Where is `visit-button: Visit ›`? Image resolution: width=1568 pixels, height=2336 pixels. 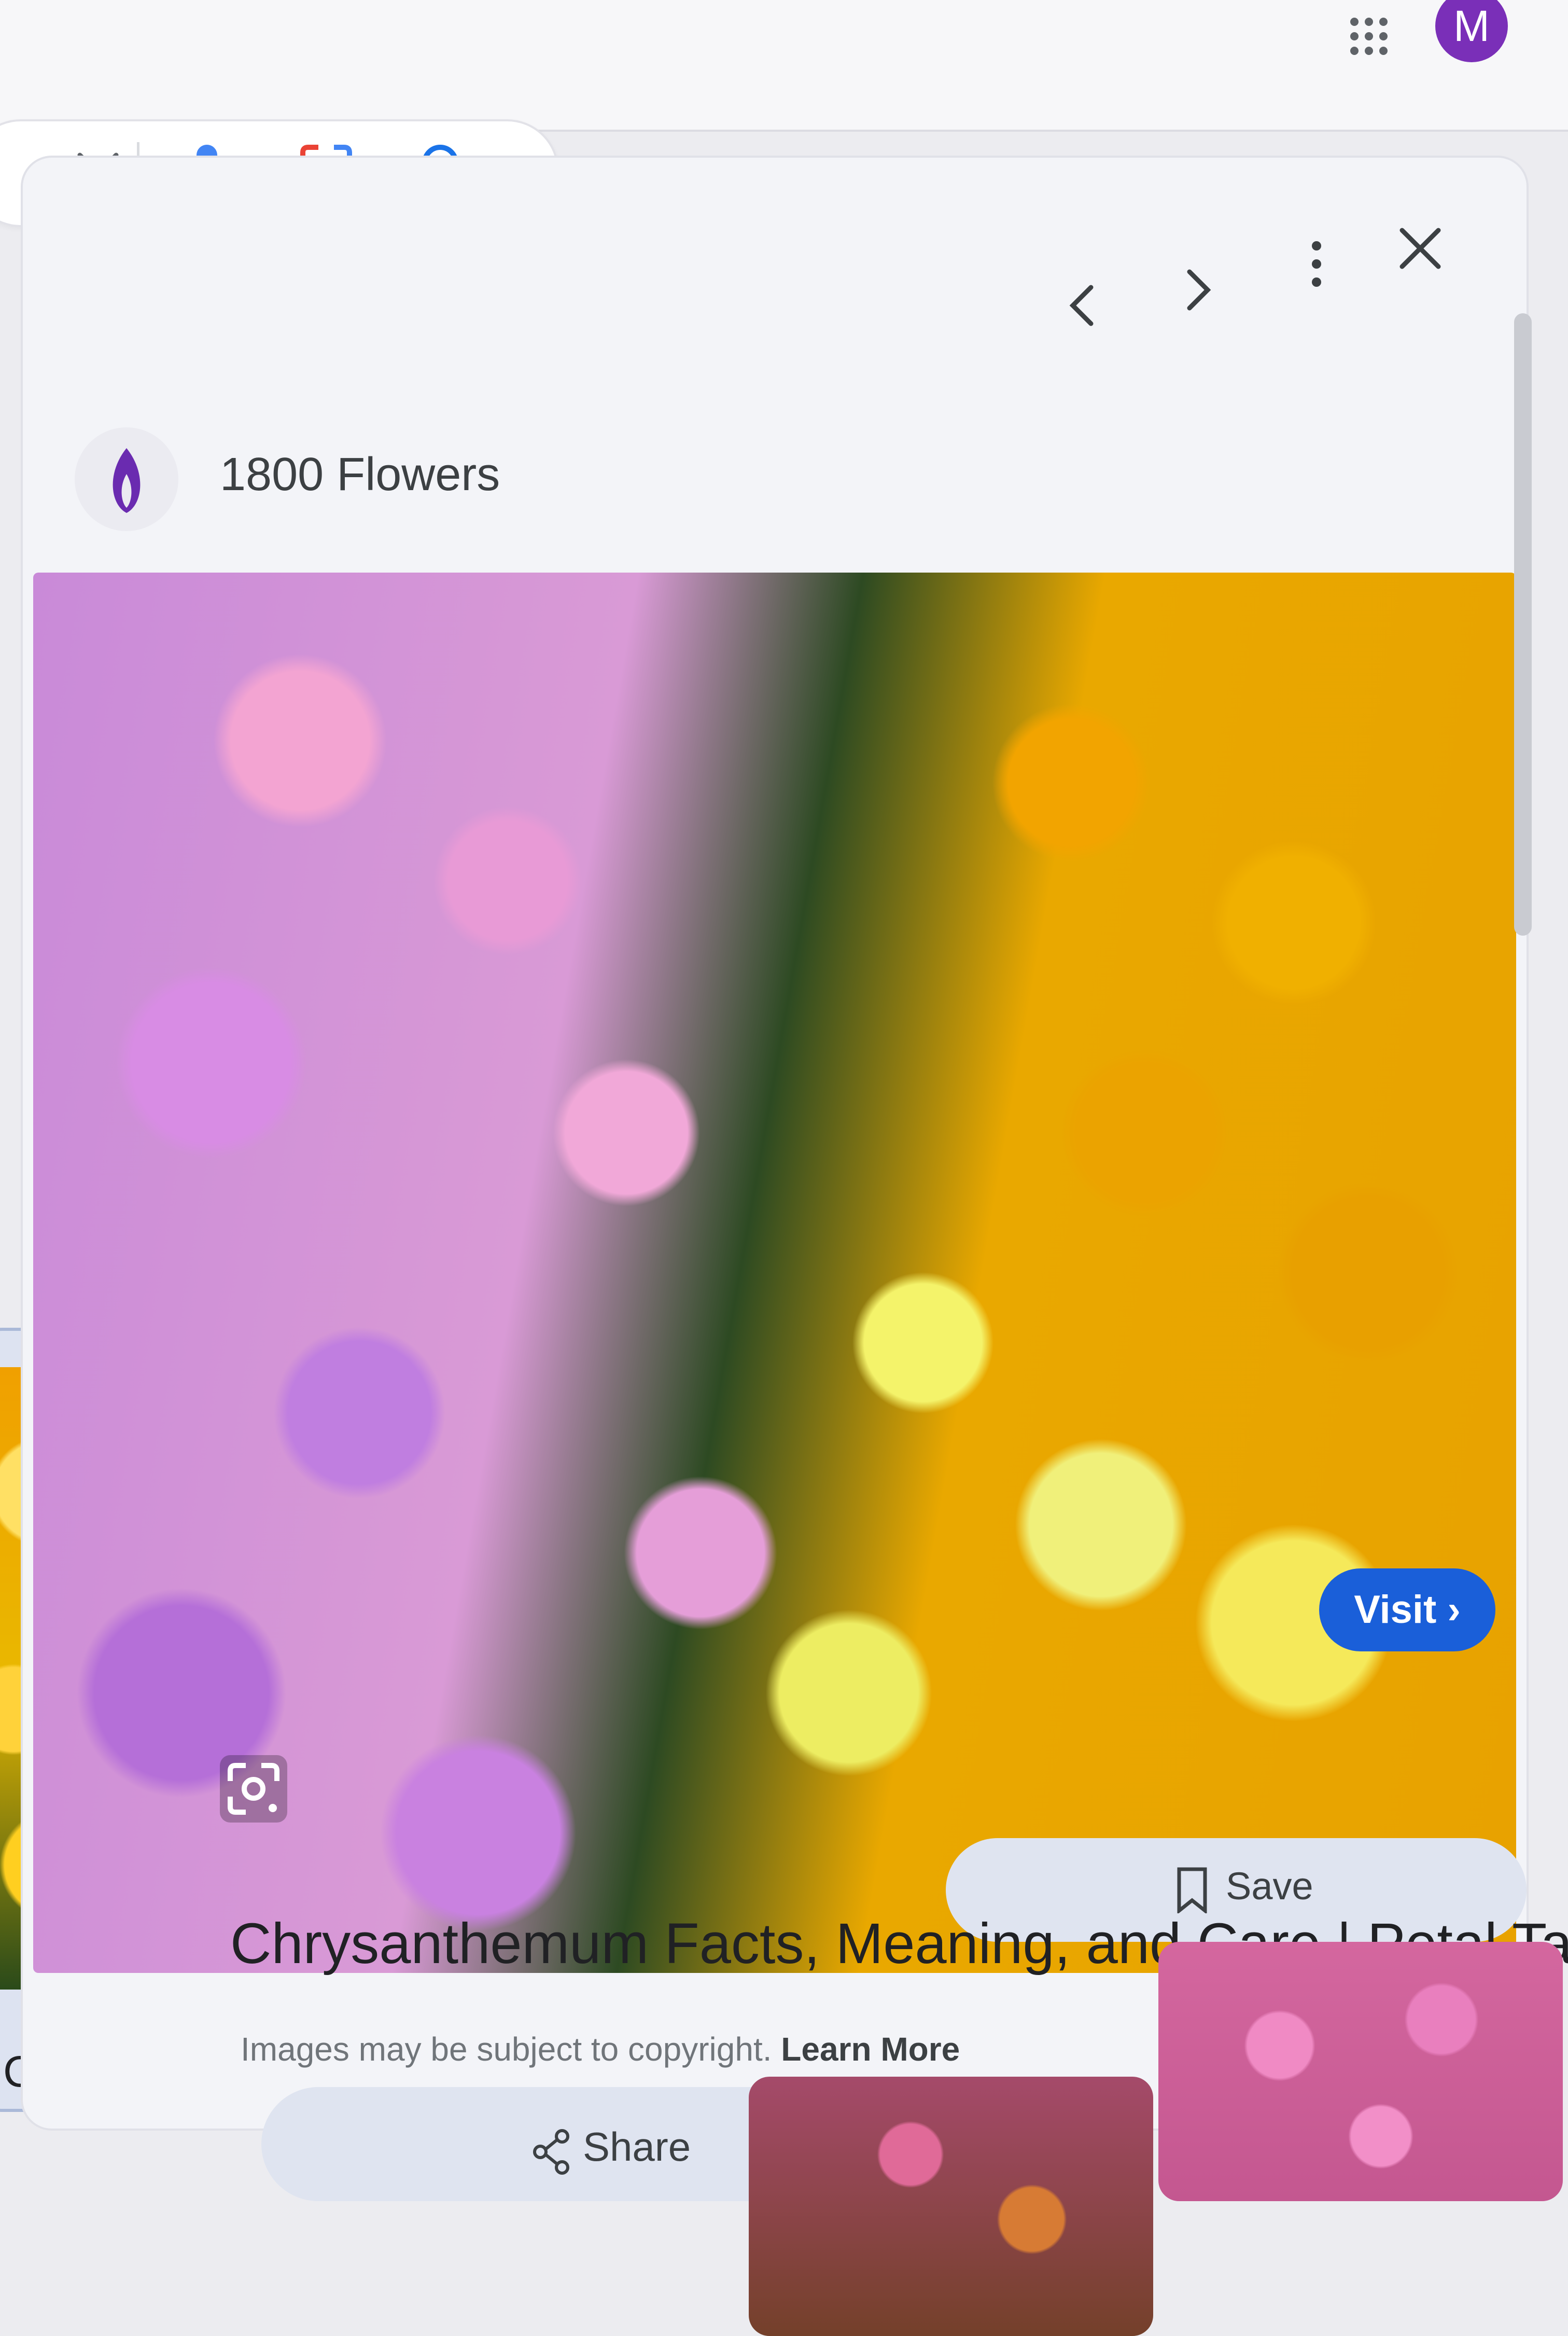
visit-button: Visit › is located at coordinates (1407, 1609).